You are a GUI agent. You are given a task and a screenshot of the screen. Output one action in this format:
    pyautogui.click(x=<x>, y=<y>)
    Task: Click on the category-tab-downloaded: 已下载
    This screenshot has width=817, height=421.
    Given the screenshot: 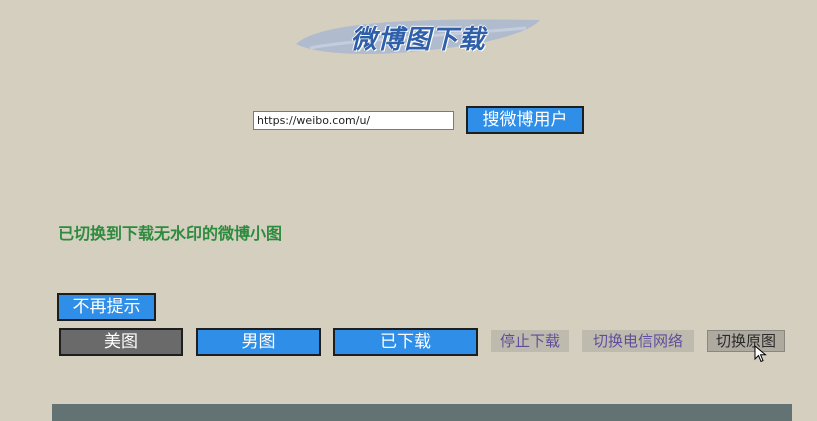 What is the action you would take?
    pyautogui.click(x=405, y=342)
    